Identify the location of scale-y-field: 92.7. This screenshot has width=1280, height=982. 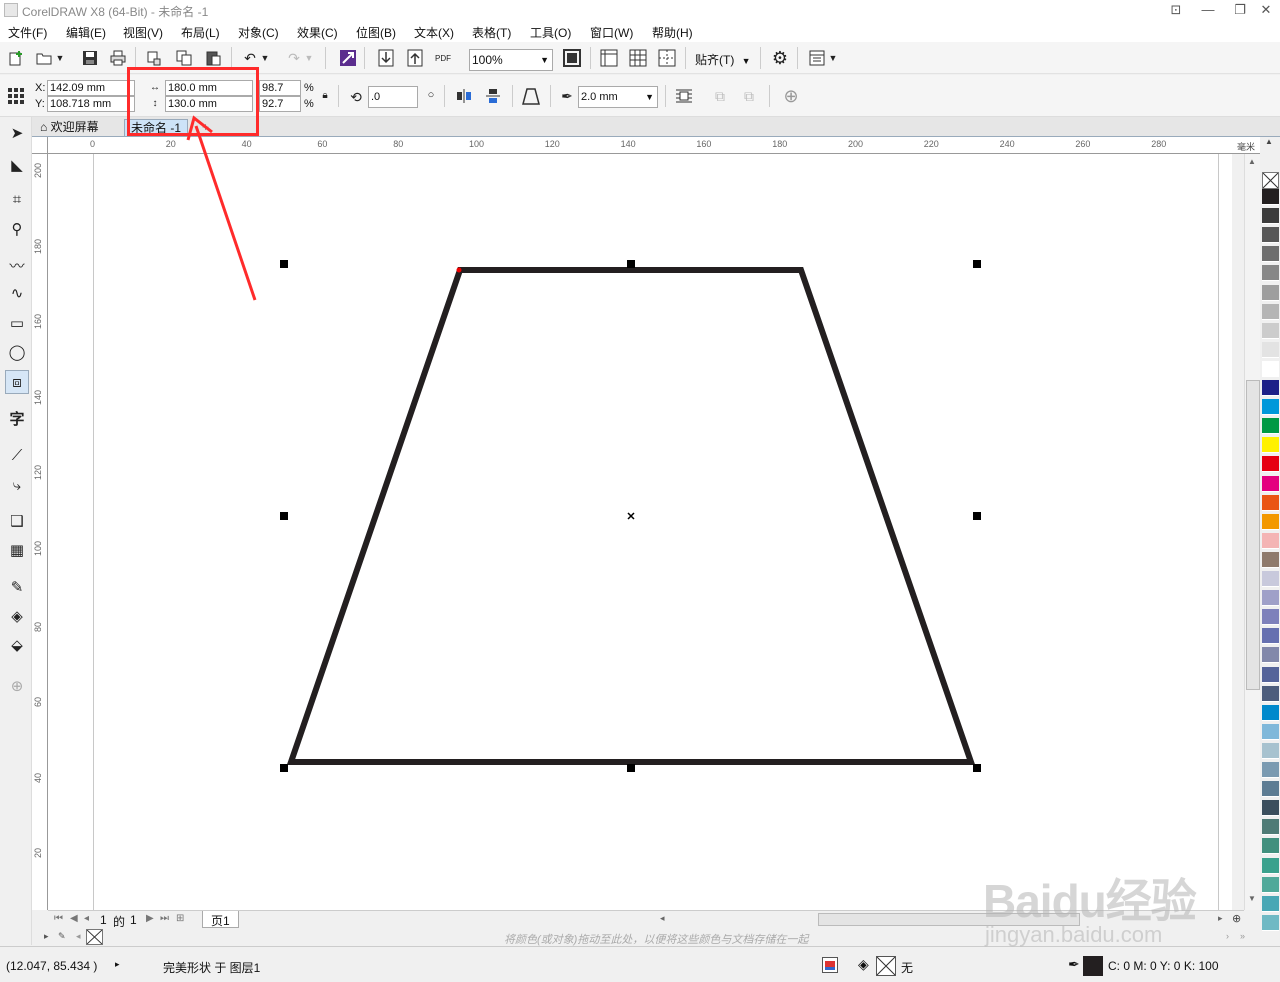
(280, 104).